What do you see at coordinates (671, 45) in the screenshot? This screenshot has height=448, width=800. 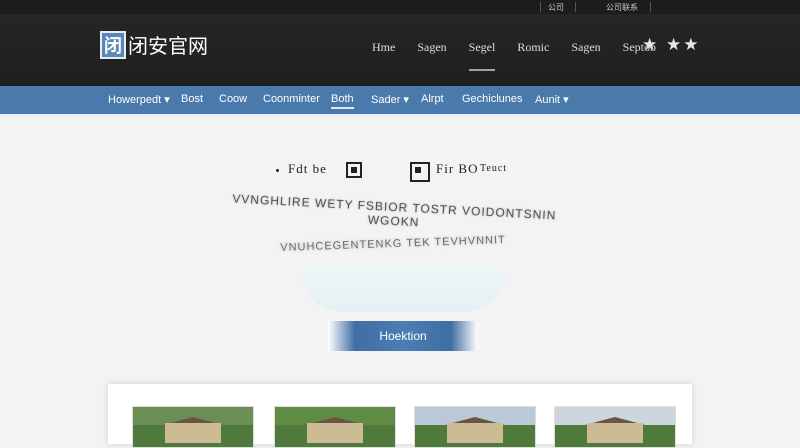 I see `star-icon: ★ ★★` at bounding box center [671, 45].